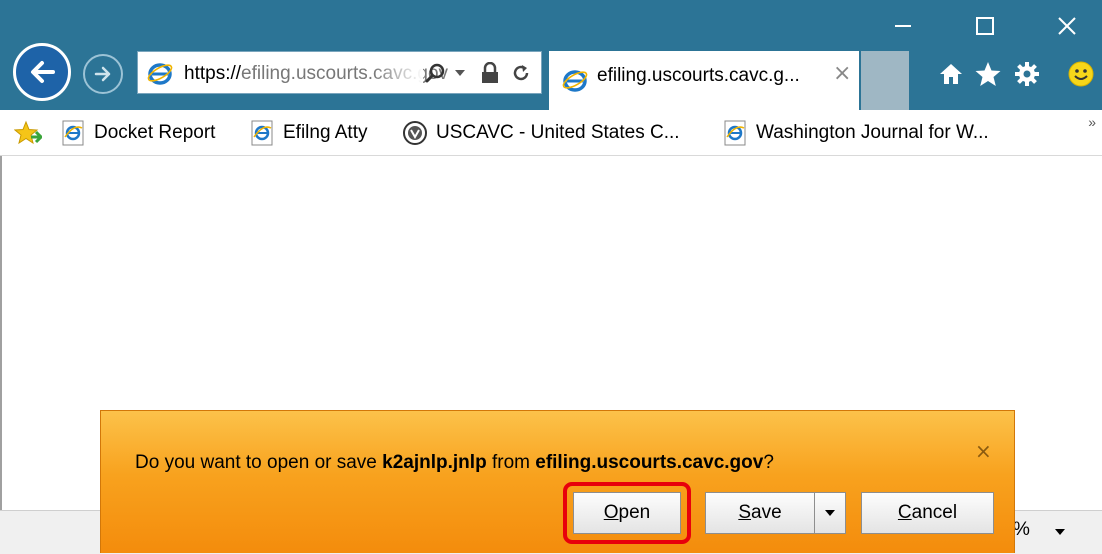  I want to click on zoom-dropdown-icon, so click(1060, 532).